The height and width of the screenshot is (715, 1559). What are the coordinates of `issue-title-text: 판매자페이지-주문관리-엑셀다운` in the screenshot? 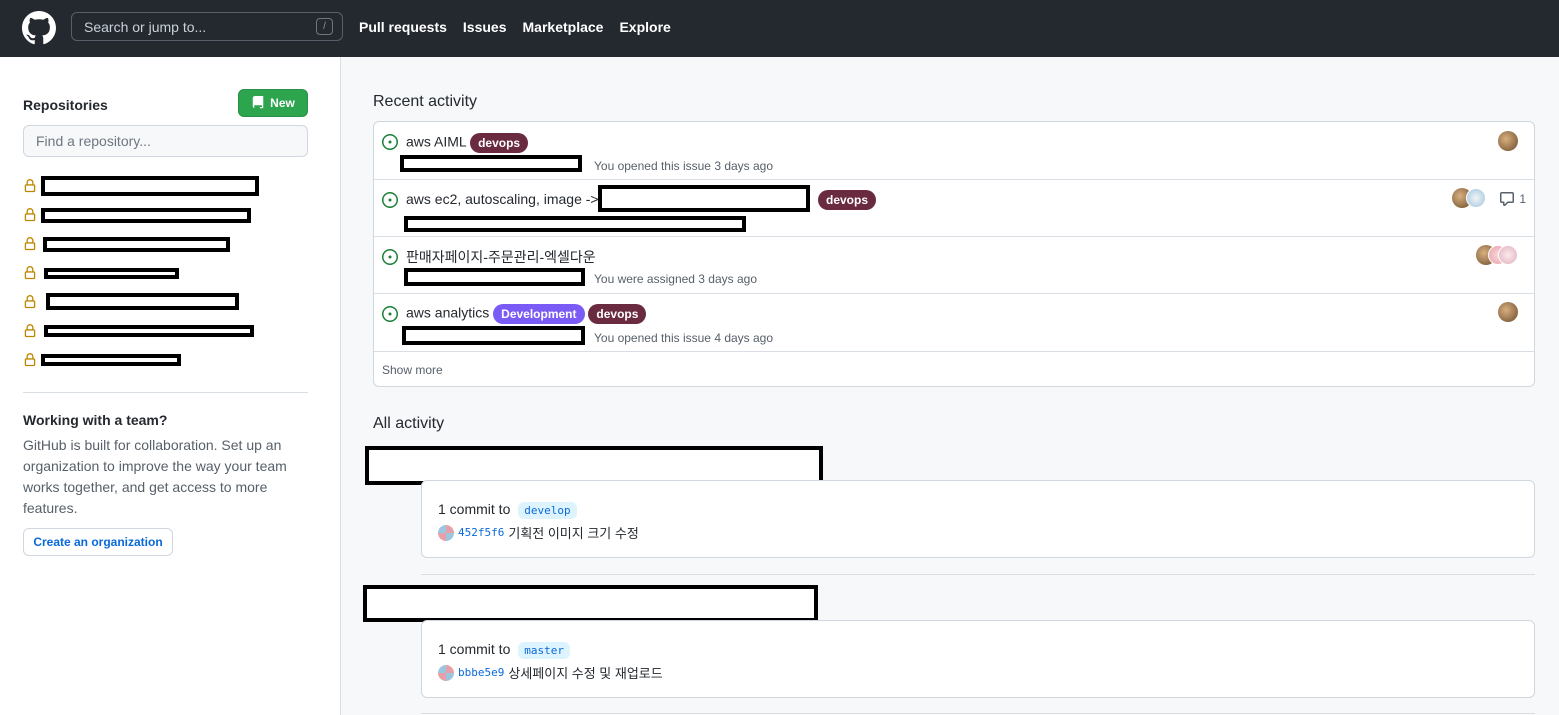 It's located at (501, 257).